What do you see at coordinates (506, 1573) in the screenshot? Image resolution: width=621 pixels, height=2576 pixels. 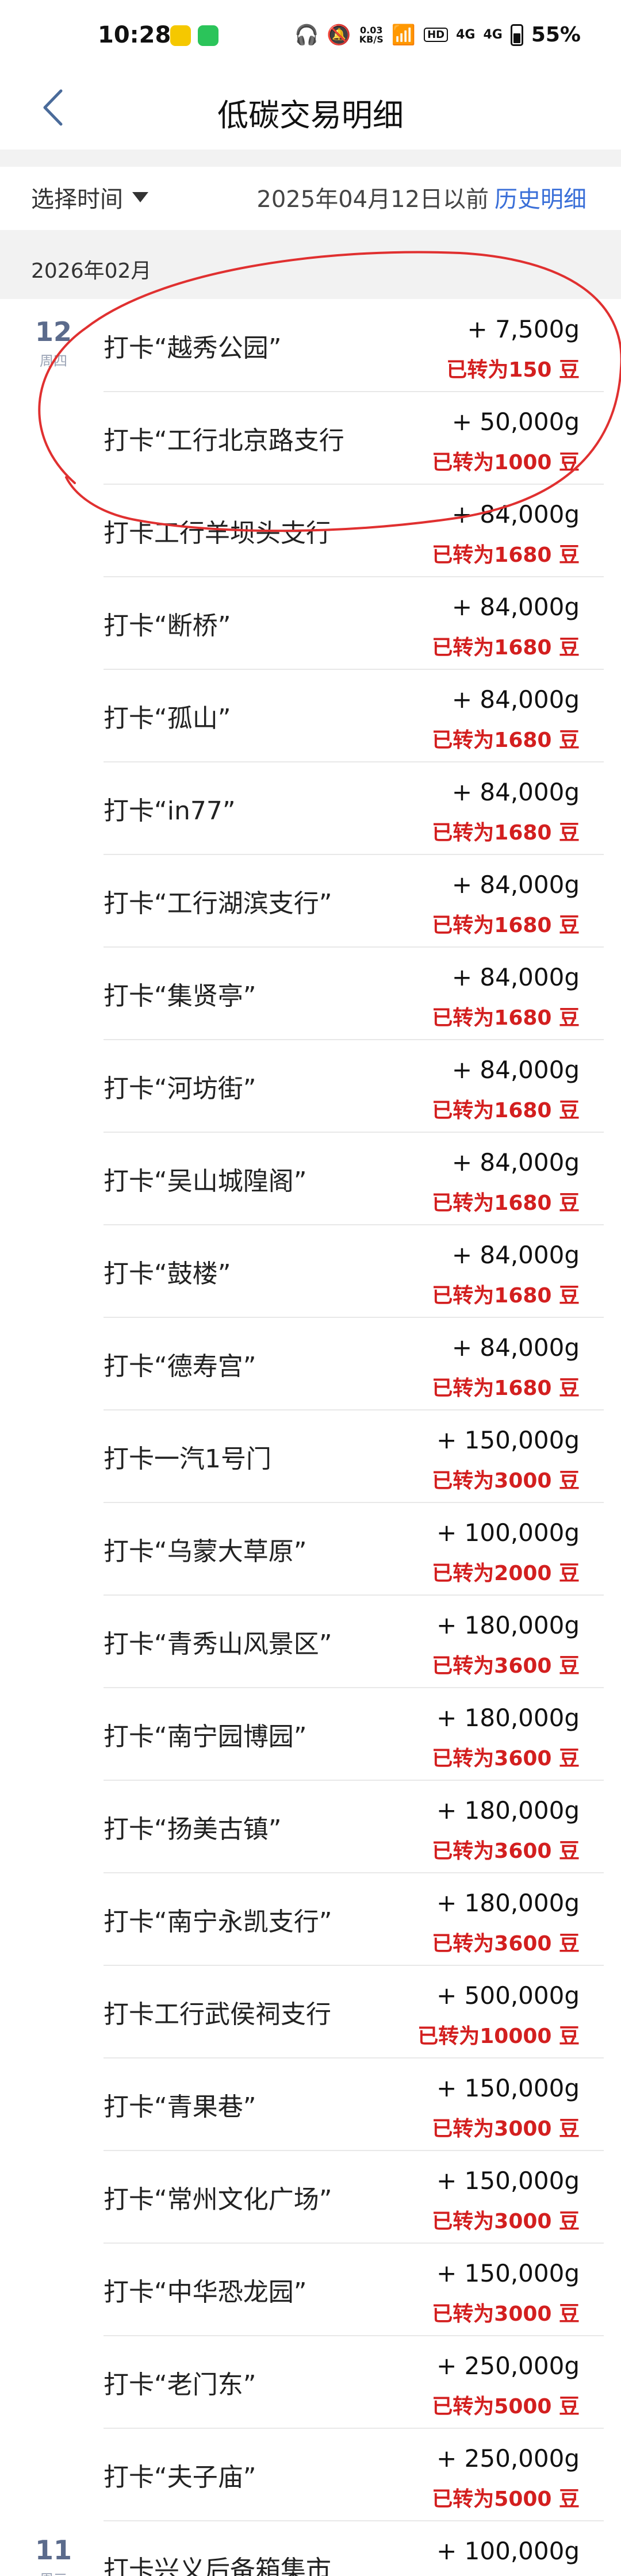 I see `transaction-beans: 已转为2000 豆` at bounding box center [506, 1573].